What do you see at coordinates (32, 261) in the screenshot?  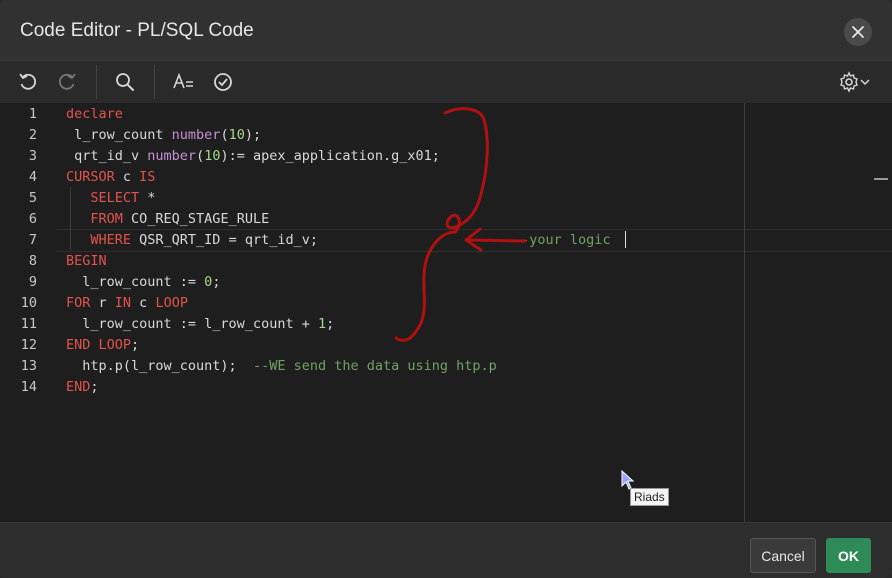 I see `line-number: 8` at bounding box center [32, 261].